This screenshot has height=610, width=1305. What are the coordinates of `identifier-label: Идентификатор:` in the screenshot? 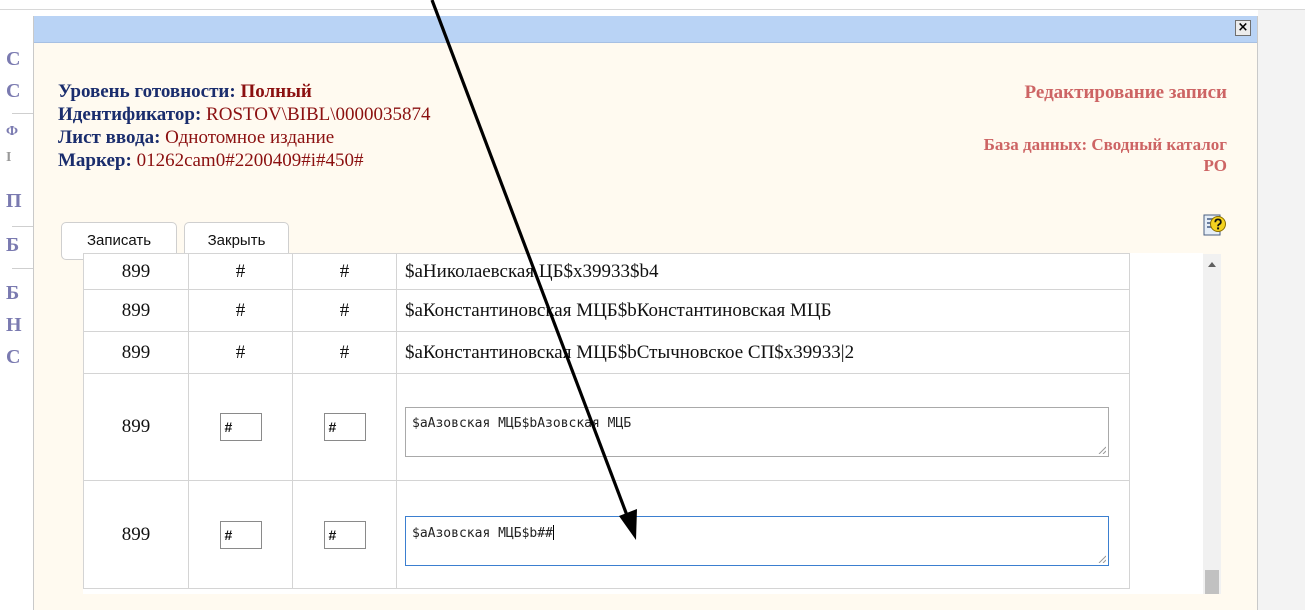 It's located at (130, 114).